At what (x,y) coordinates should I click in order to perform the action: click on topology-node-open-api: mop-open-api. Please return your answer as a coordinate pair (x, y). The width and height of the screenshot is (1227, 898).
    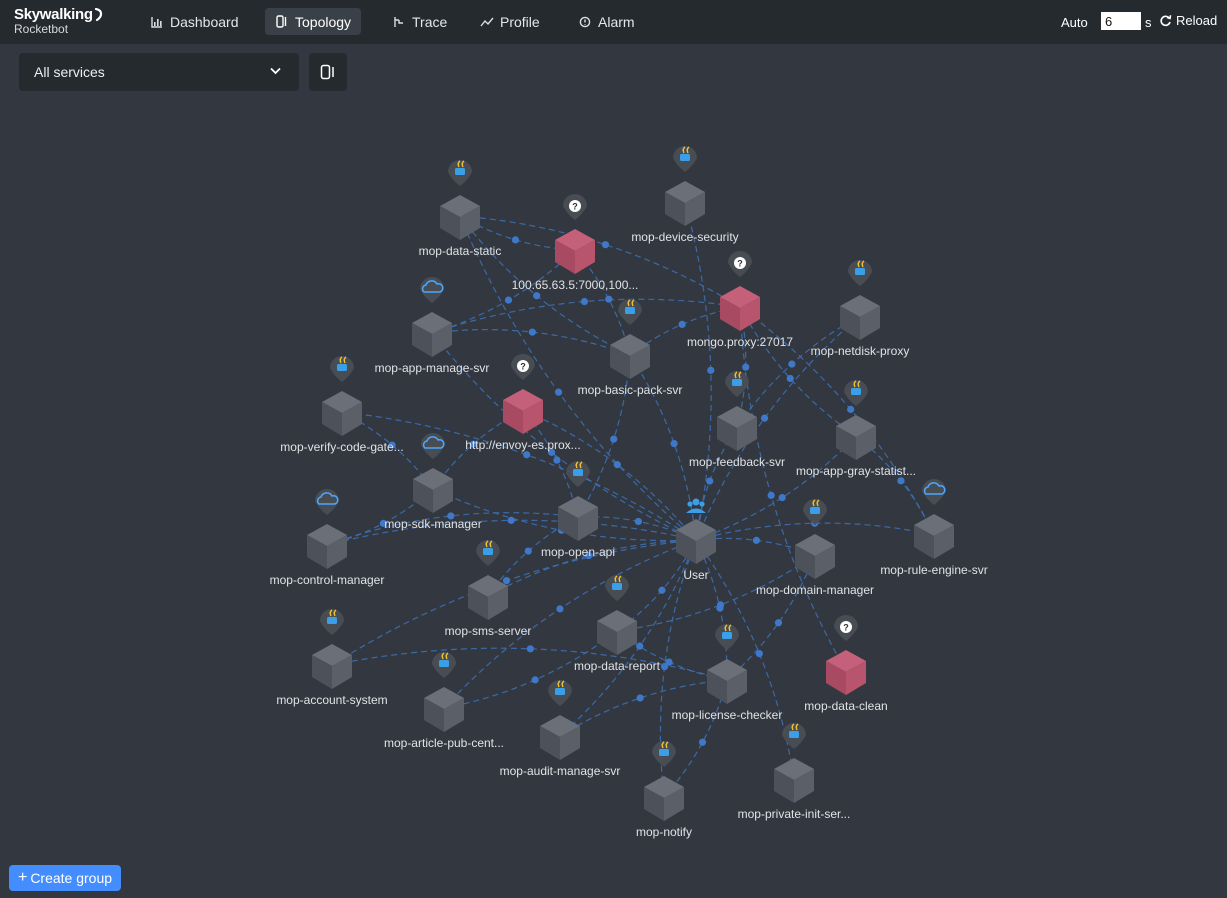
    Looking at the image, I should click on (578, 510).